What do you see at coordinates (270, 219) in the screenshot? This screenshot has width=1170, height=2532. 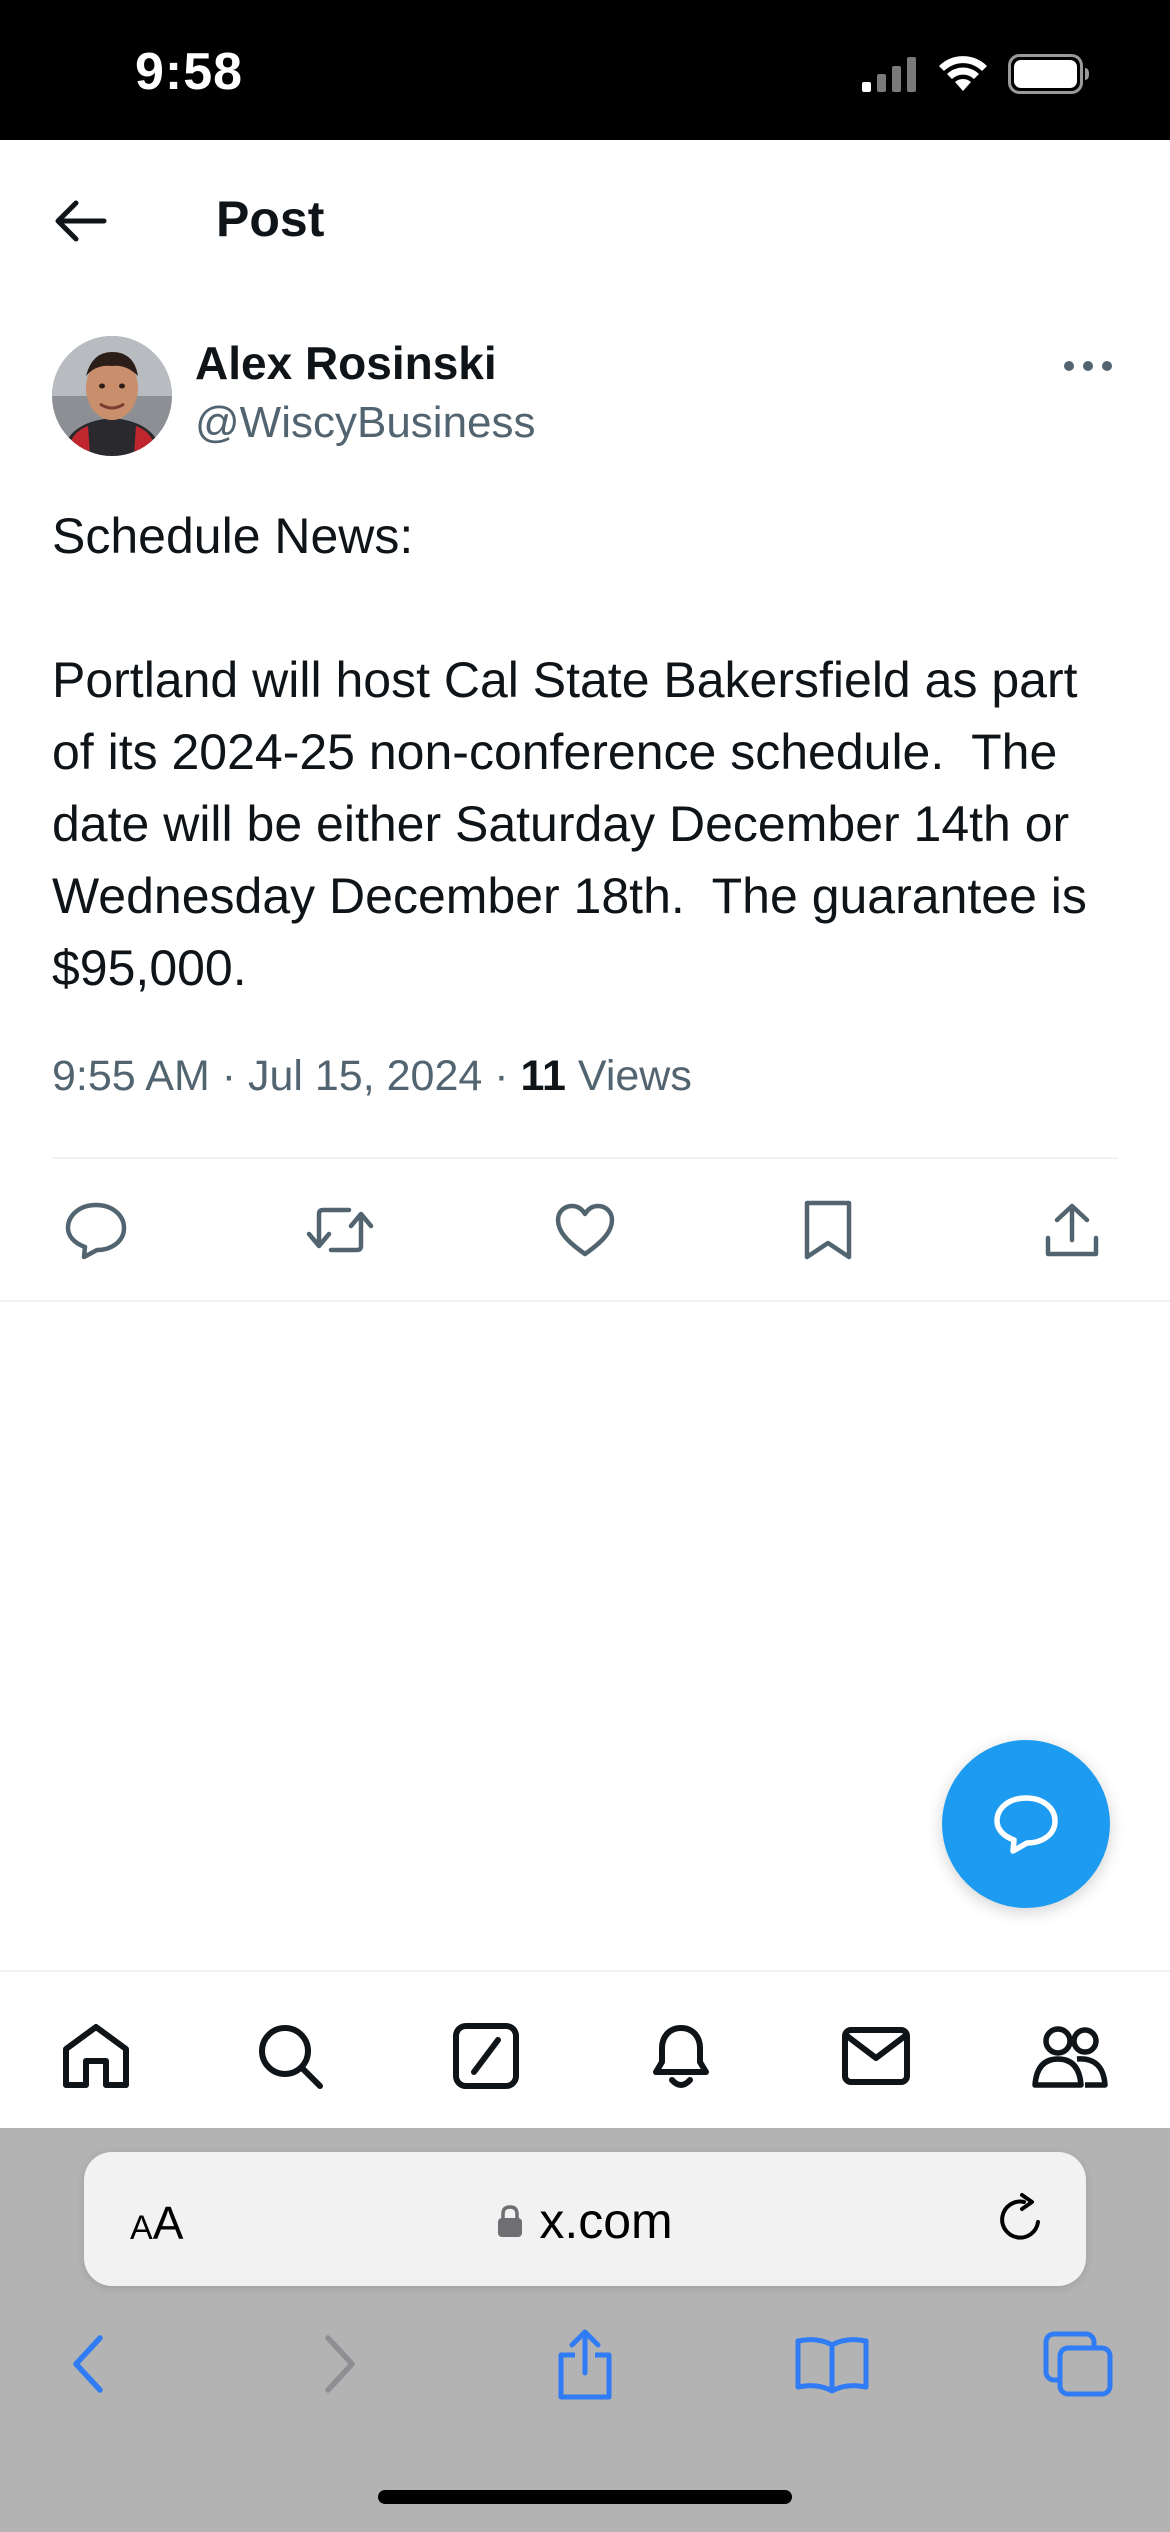 I see `page-title: Post` at bounding box center [270, 219].